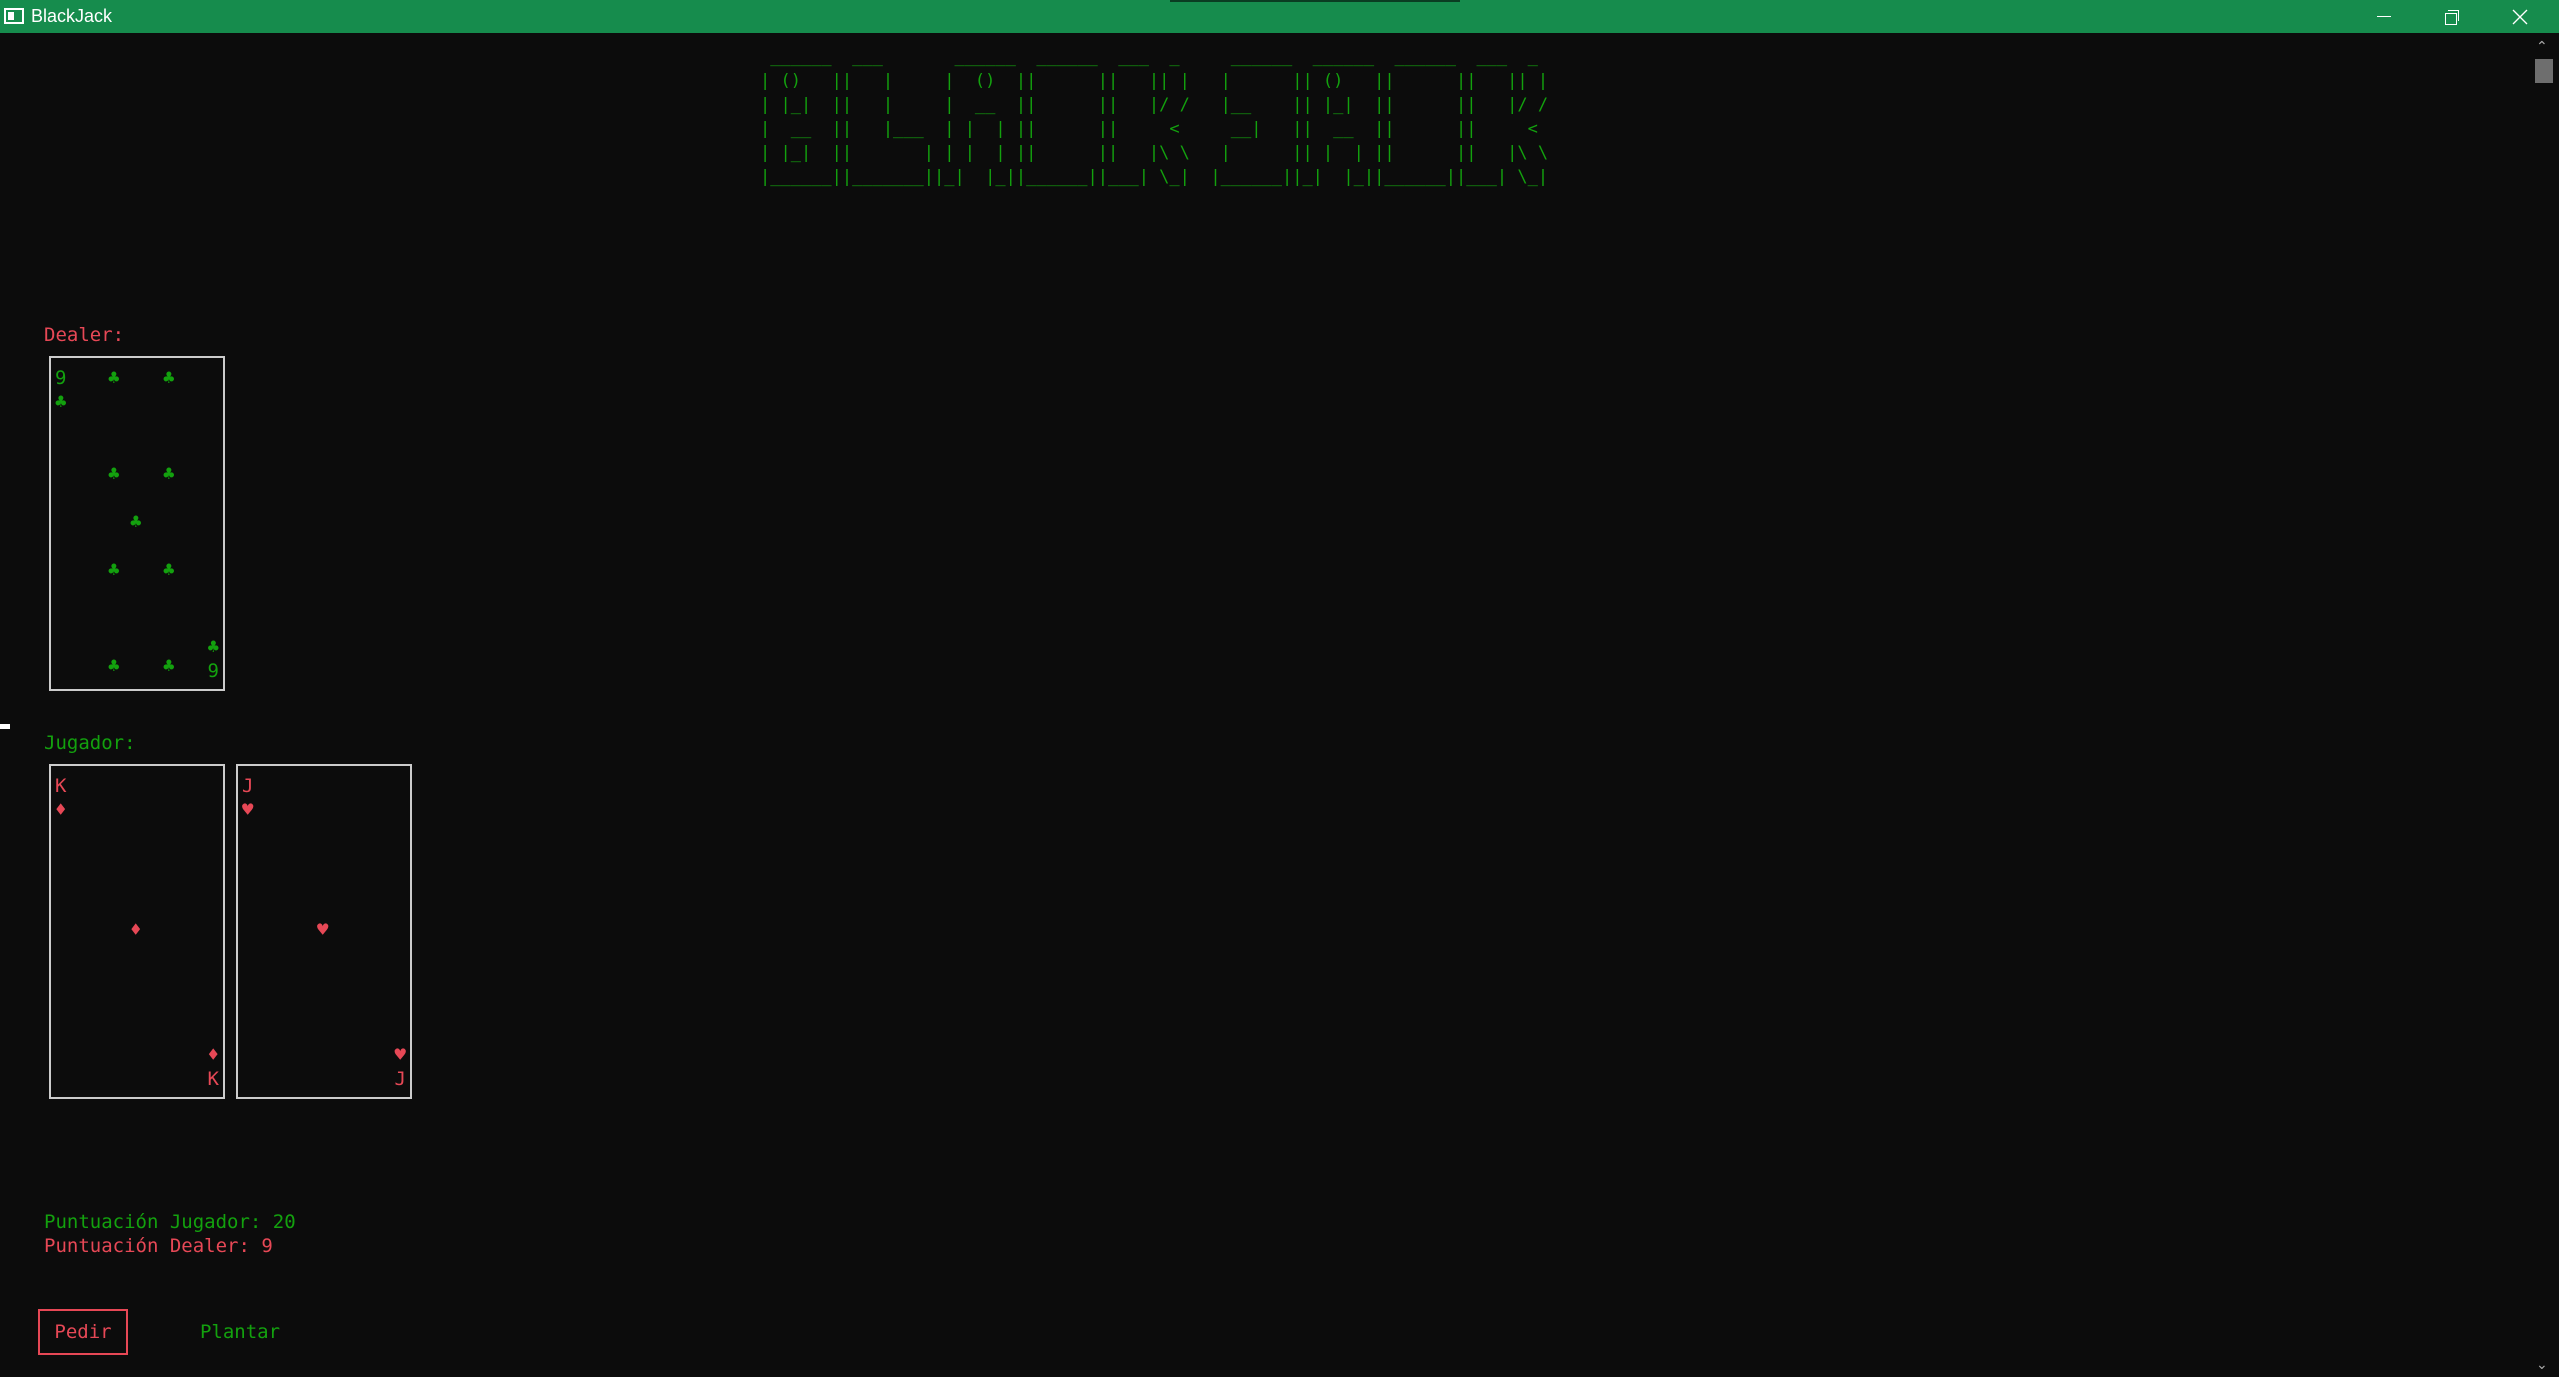  What do you see at coordinates (2544, 71) in the screenshot?
I see `scrollbar-thumb` at bounding box center [2544, 71].